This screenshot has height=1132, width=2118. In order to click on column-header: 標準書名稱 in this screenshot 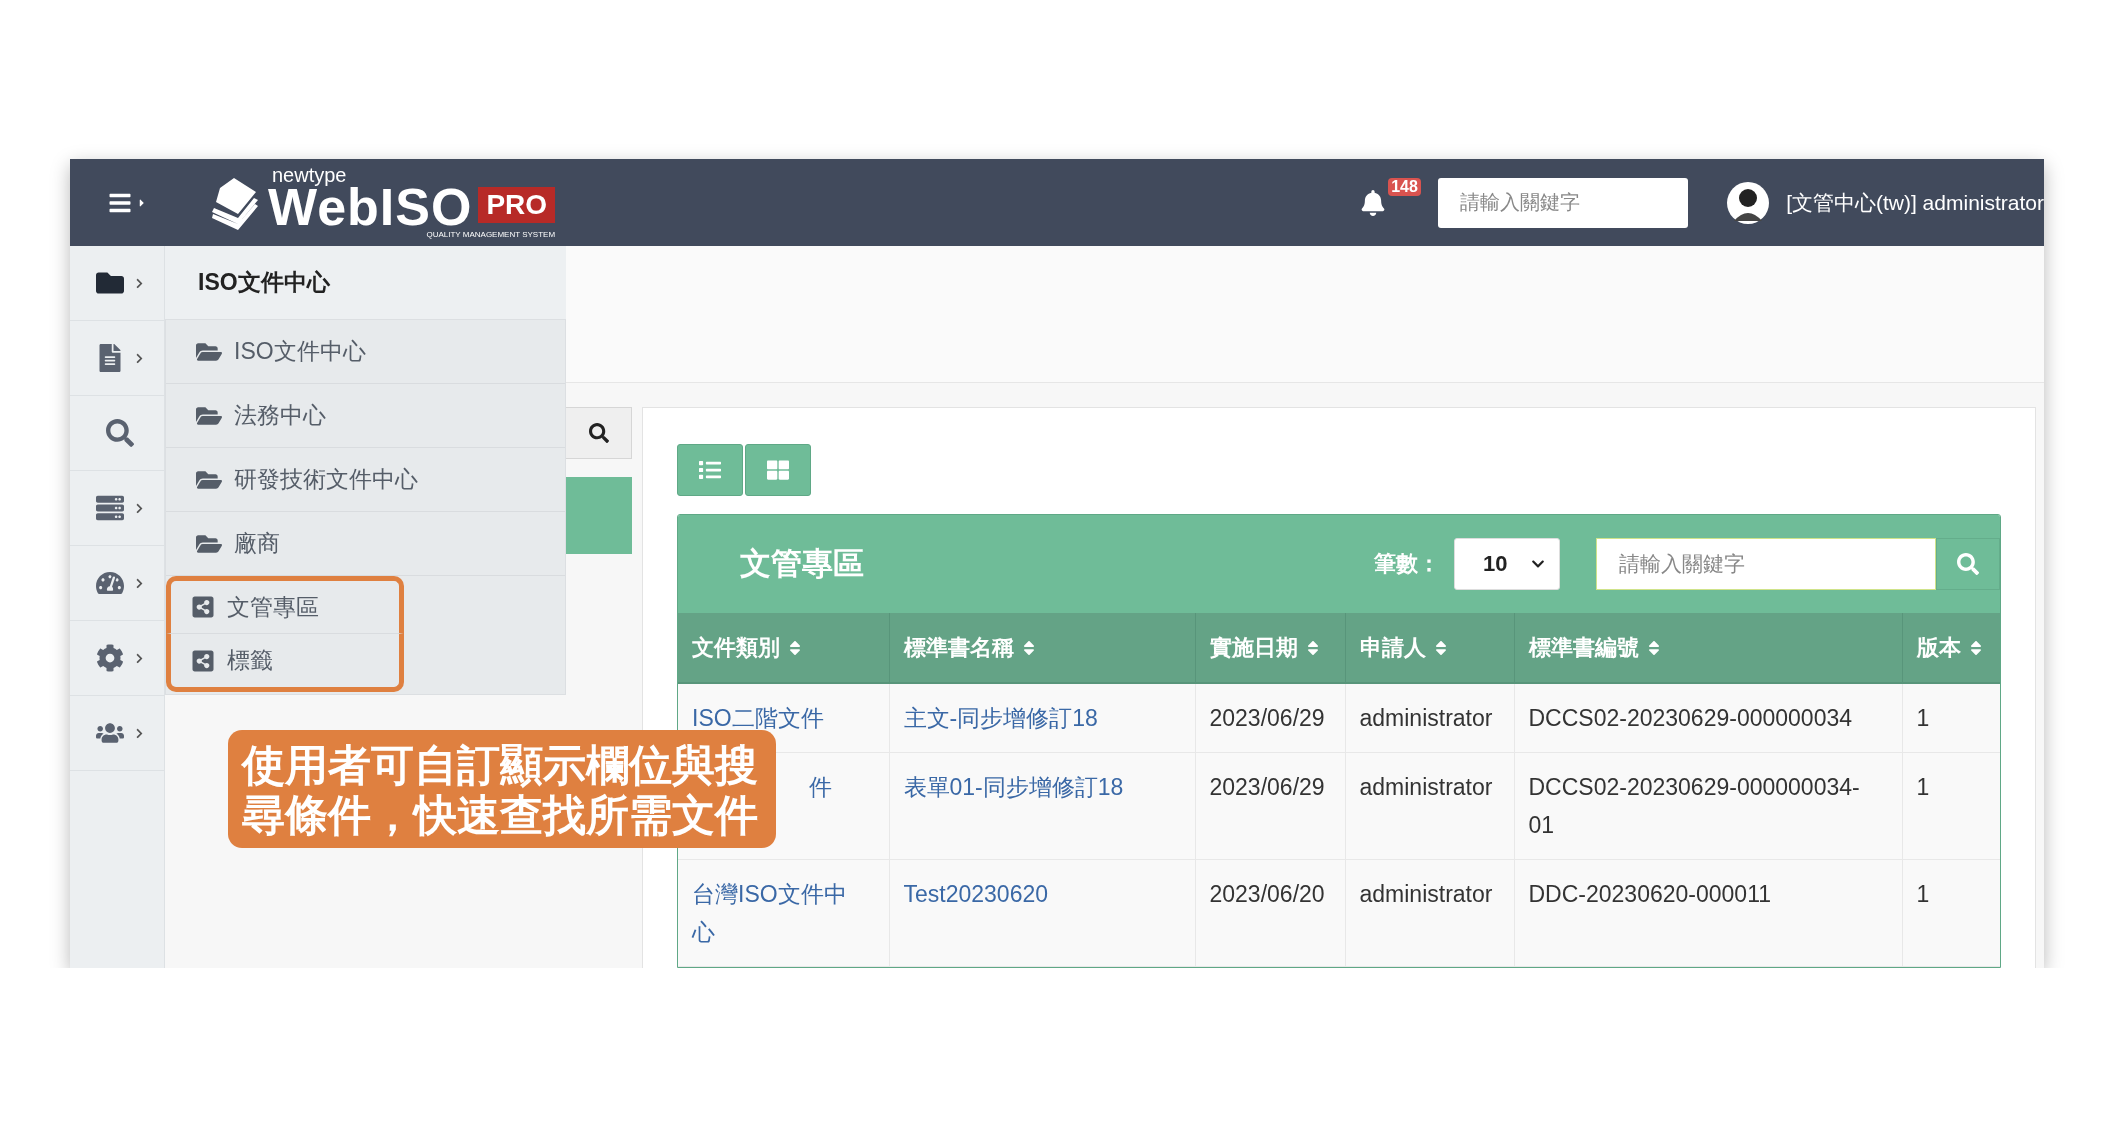, I will do `click(1042, 648)`.